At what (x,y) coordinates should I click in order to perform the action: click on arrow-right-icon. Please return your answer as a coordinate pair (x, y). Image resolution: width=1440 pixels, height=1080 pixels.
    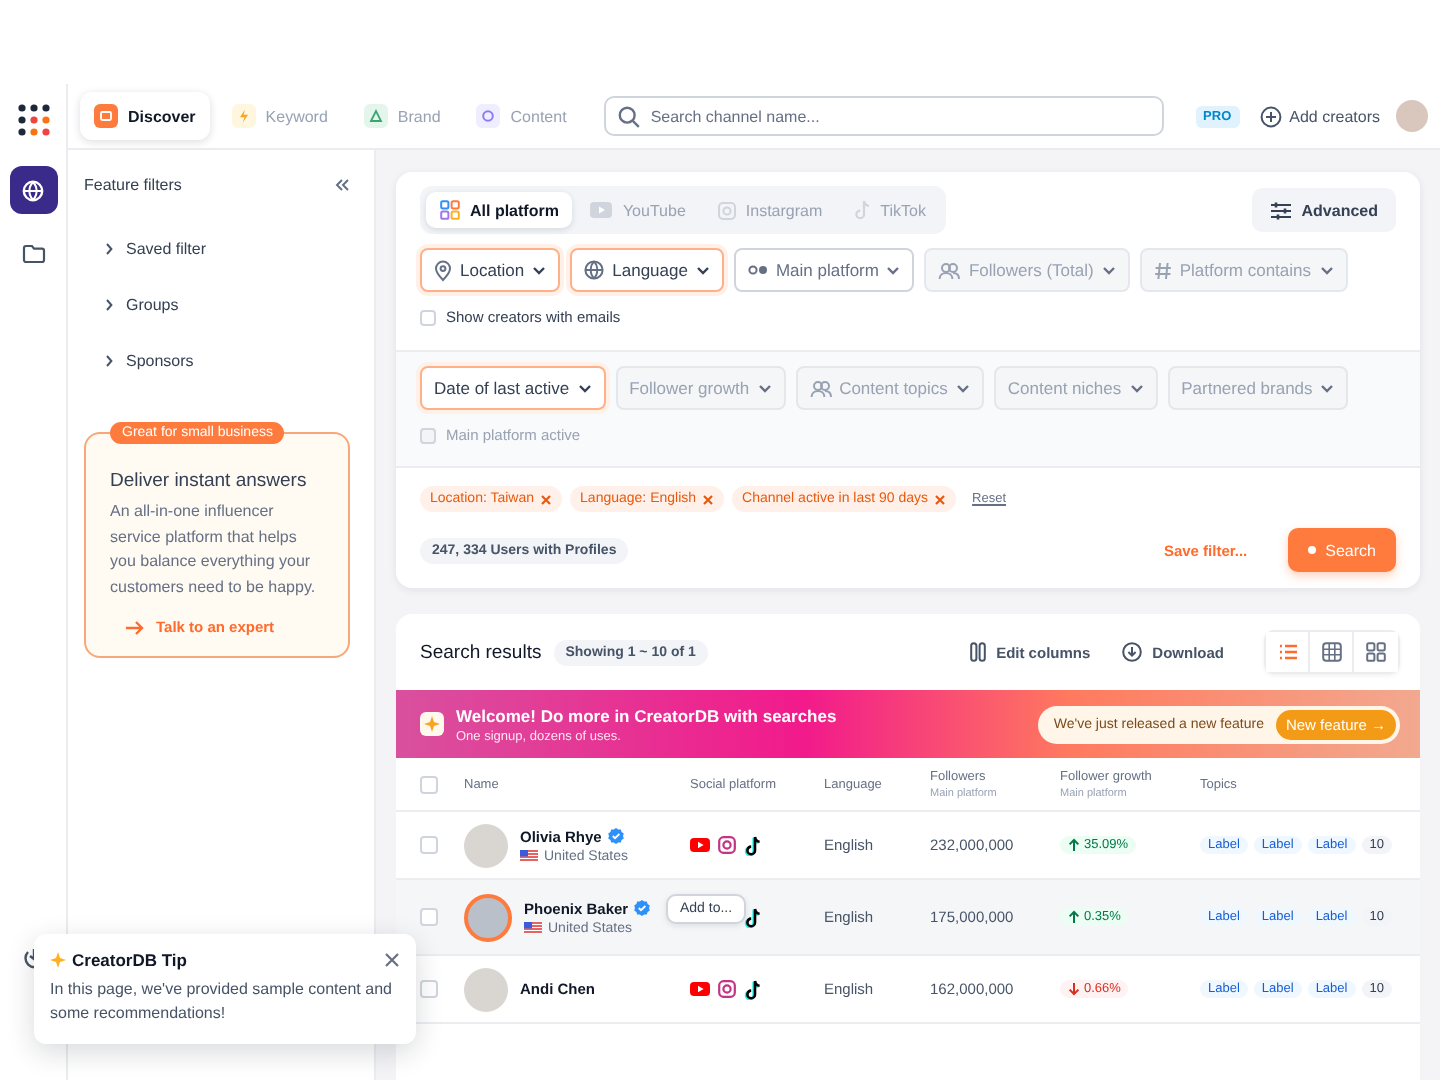
    Looking at the image, I should click on (134, 627).